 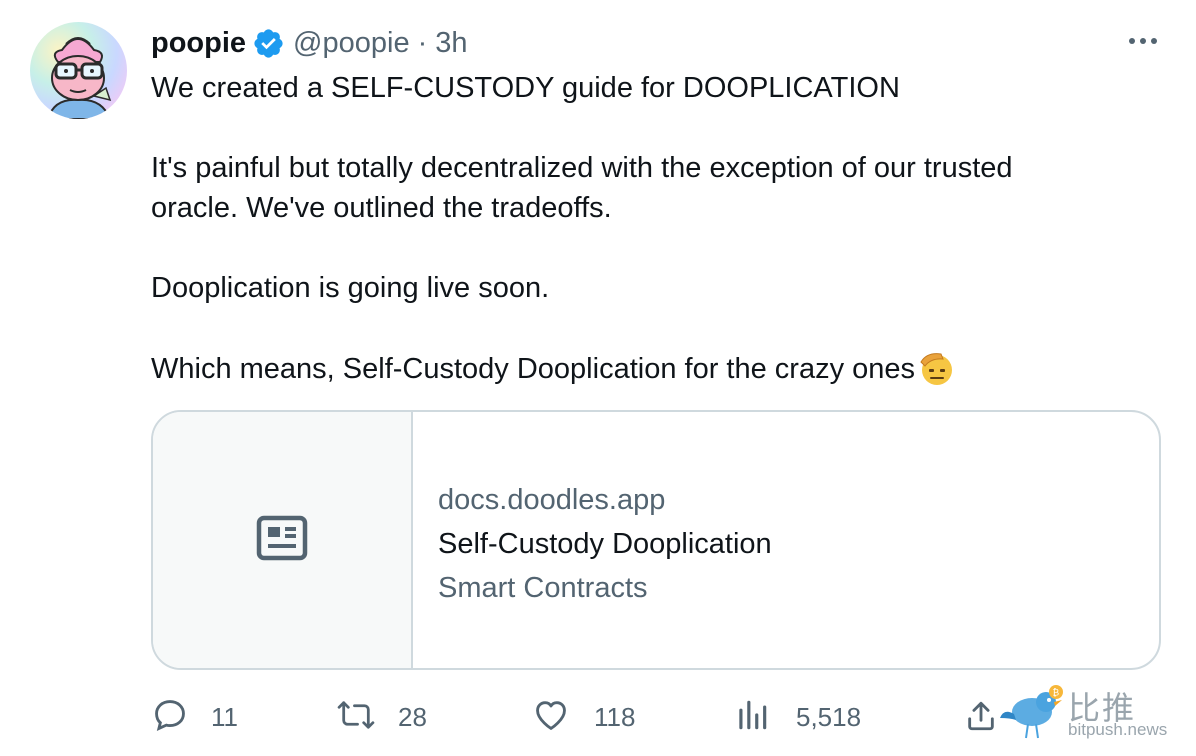 What do you see at coordinates (170, 717) in the screenshot?
I see `reply-icon` at bounding box center [170, 717].